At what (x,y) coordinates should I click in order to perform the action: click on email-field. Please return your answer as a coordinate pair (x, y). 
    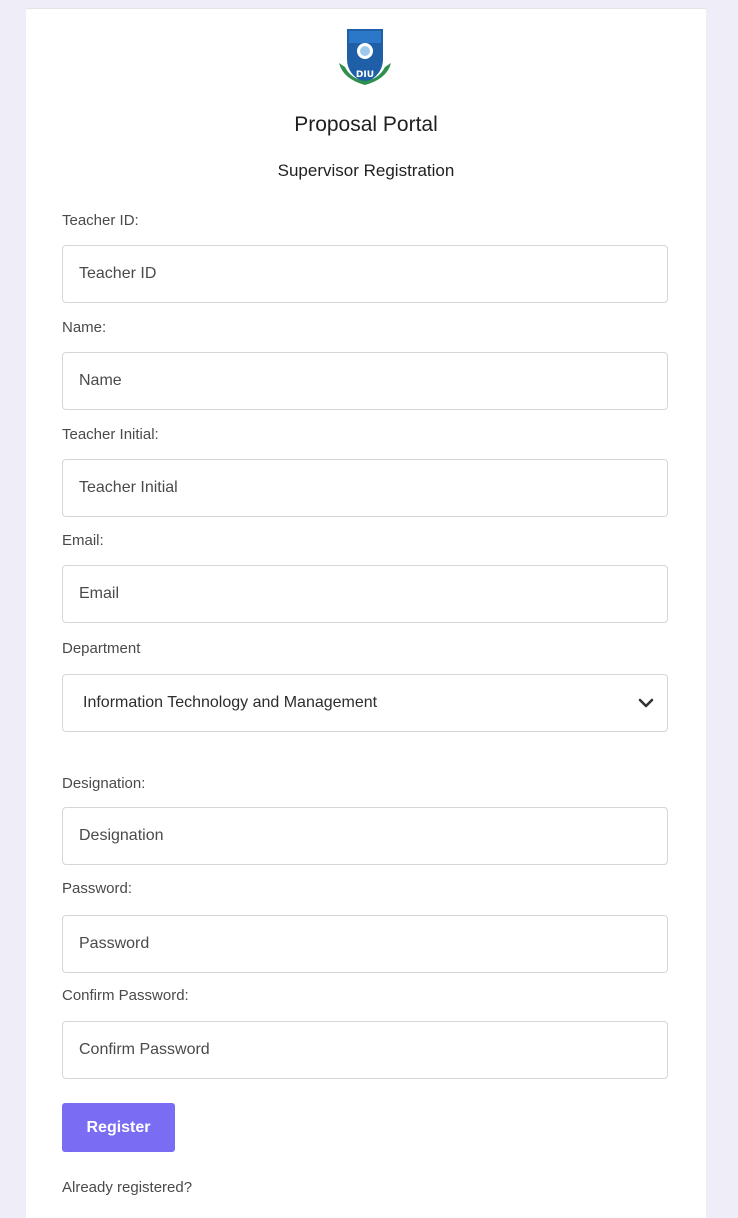
    Looking at the image, I should click on (365, 594).